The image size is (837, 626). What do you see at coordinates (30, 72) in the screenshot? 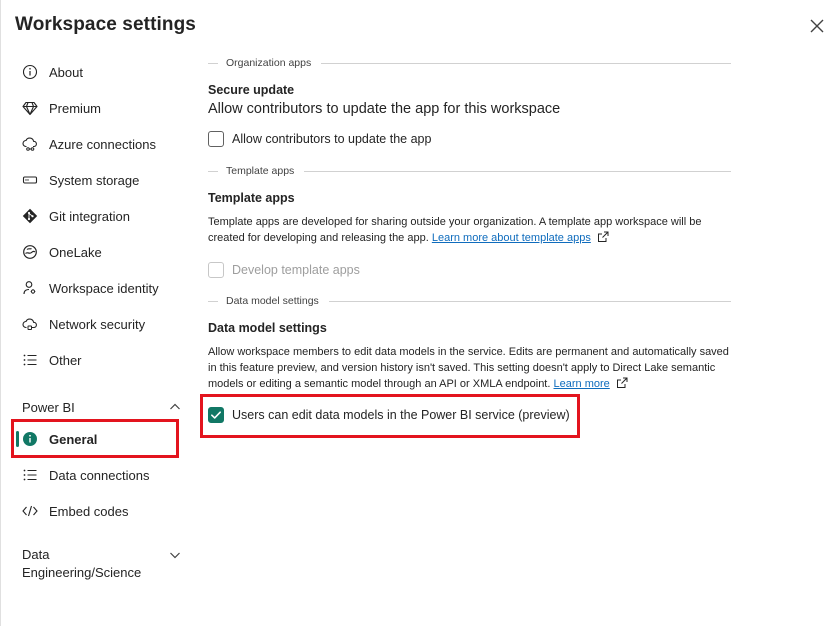
I see `info-icon` at bounding box center [30, 72].